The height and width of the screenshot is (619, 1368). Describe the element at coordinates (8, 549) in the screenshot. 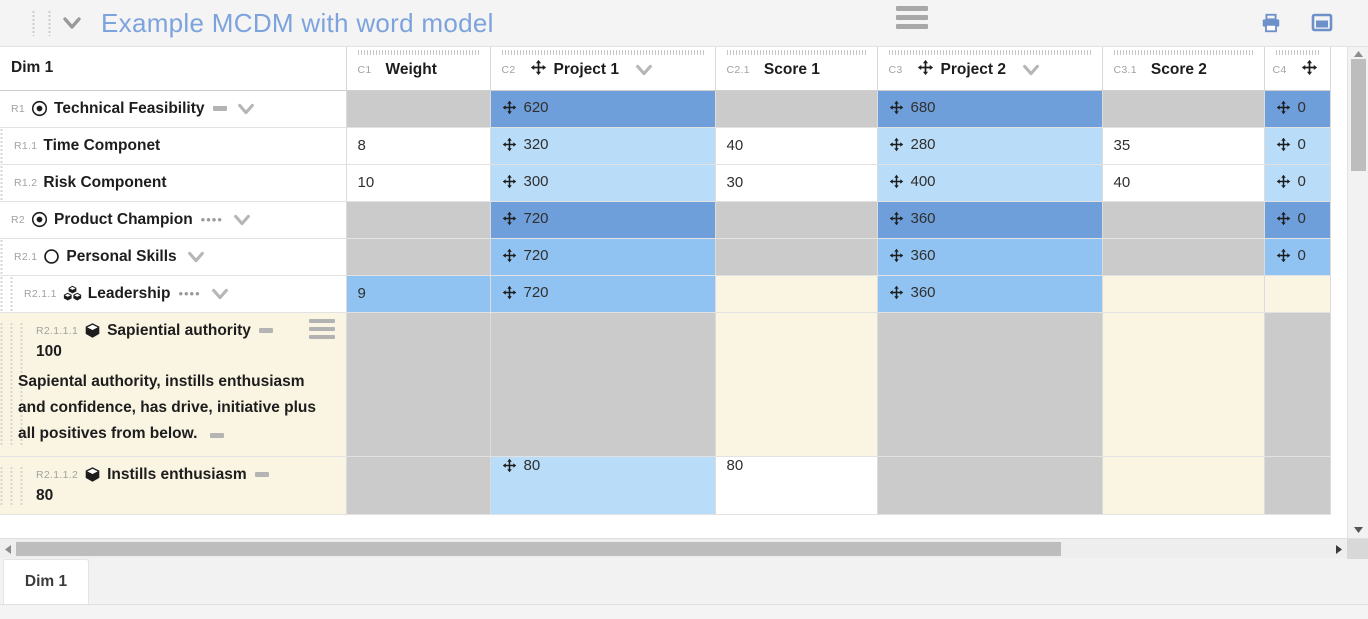

I see `scroll-left-arrow` at that location.